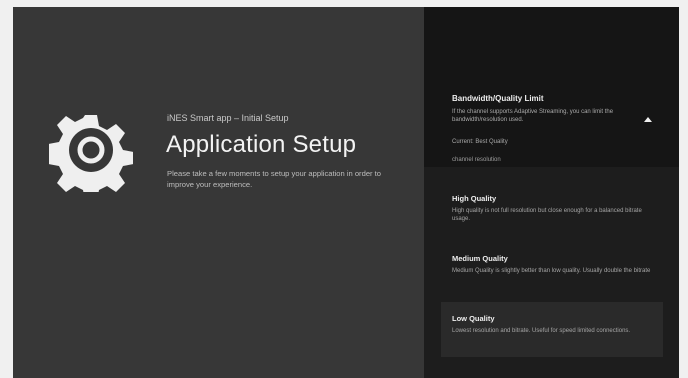 This screenshot has height=378, width=688. What do you see at coordinates (648, 119) in the screenshot?
I see `arrow-up-icon` at bounding box center [648, 119].